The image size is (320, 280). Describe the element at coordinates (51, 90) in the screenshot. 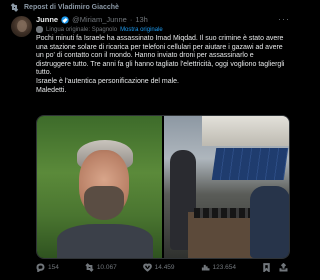

I see `tweet-paragraph: Maledetti.` at that location.